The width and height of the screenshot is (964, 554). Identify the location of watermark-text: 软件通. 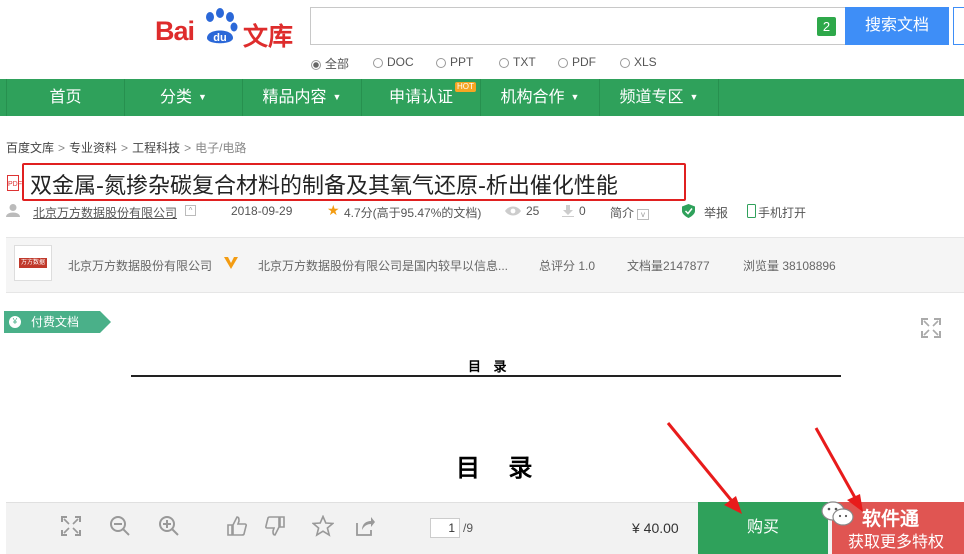
(891, 519).